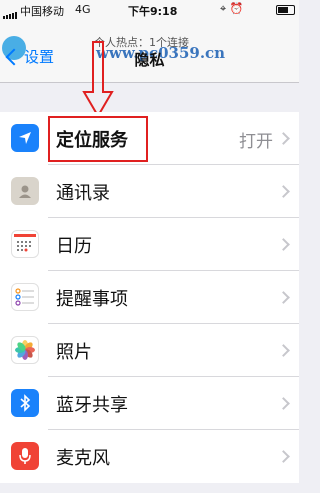 This screenshot has height=493, width=320. What do you see at coordinates (74, 352) in the screenshot?
I see `row-label: 照片` at bounding box center [74, 352].